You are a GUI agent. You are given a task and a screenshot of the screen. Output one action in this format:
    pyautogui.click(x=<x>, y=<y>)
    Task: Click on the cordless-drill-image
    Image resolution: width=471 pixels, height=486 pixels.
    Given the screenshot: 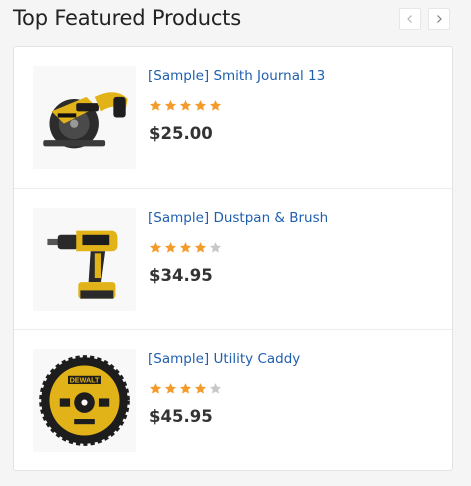 What is the action you would take?
    pyautogui.click(x=84, y=259)
    